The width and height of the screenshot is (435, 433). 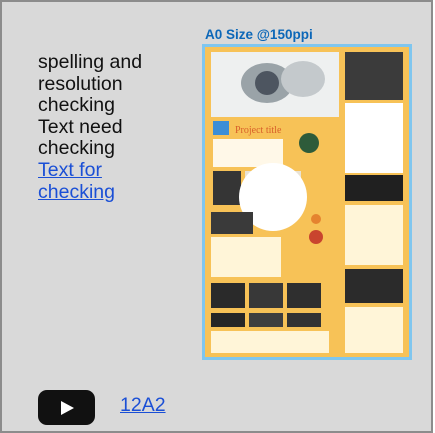 What do you see at coordinates (143, 405) in the screenshot?
I see `video-link: 12A2` at bounding box center [143, 405].